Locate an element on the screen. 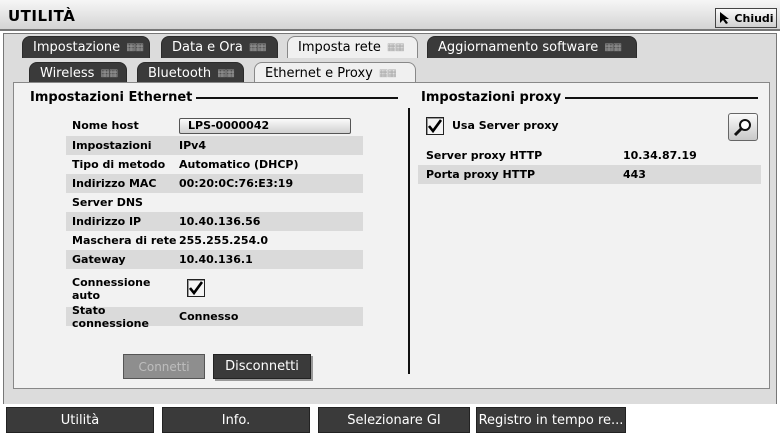 The width and height of the screenshot is (780, 433). tab-label: Imposta rete is located at coordinates (339, 47).